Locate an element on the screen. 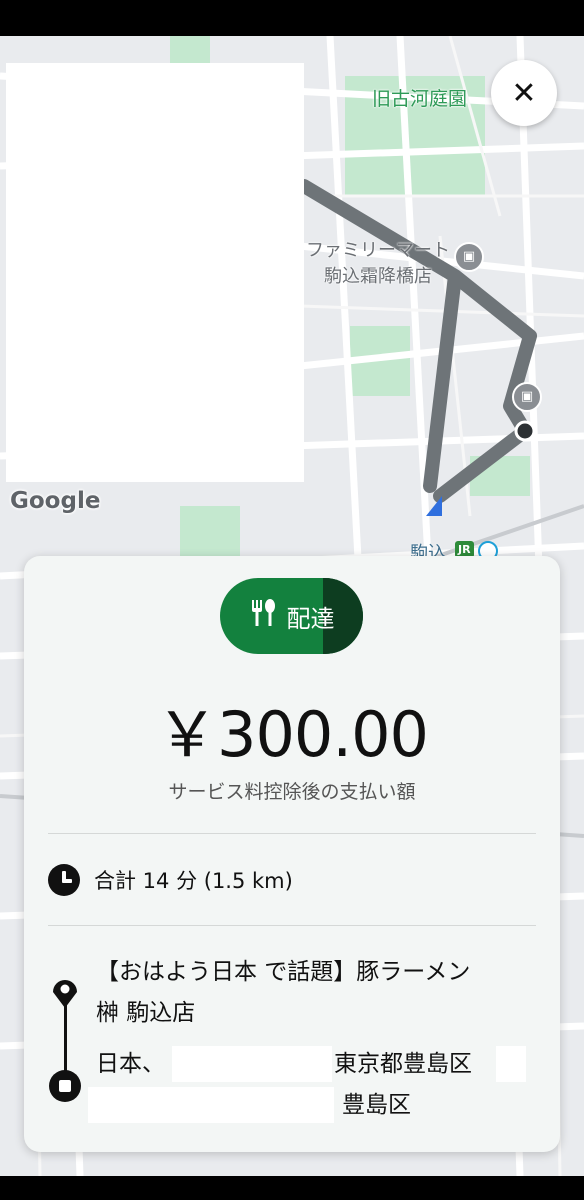 This screenshot has width=584, height=1200. fork-spoon-icon is located at coordinates (263, 616).